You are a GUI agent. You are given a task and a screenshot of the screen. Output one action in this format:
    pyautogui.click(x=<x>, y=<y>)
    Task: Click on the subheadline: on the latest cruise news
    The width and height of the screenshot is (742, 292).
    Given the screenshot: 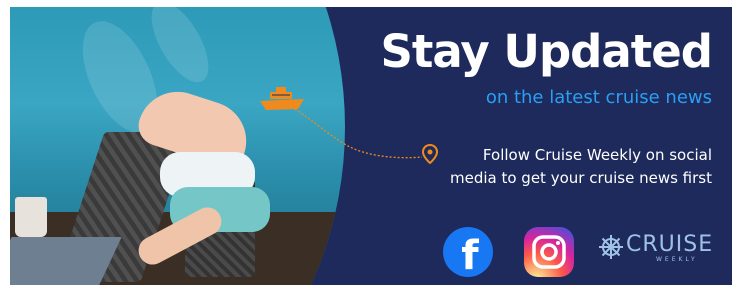 What is the action you would take?
    pyautogui.click(x=598, y=97)
    